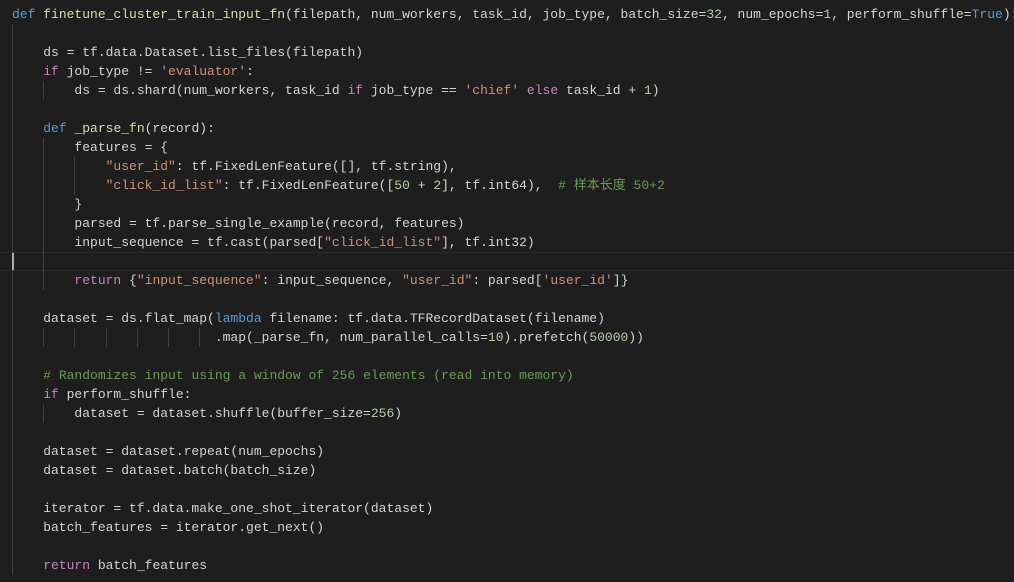  What do you see at coordinates (647, 90) in the screenshot?
I see `number-token: 1` at bounding box center [647, 90].